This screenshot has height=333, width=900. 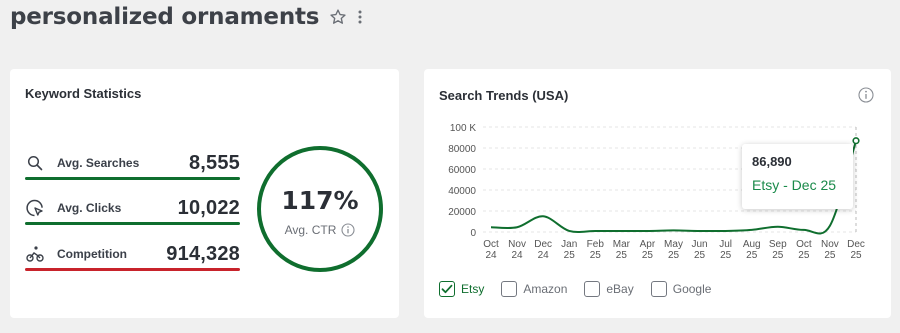 I want to click on legend-toggle-google: Google, so click(x=681, y=289).